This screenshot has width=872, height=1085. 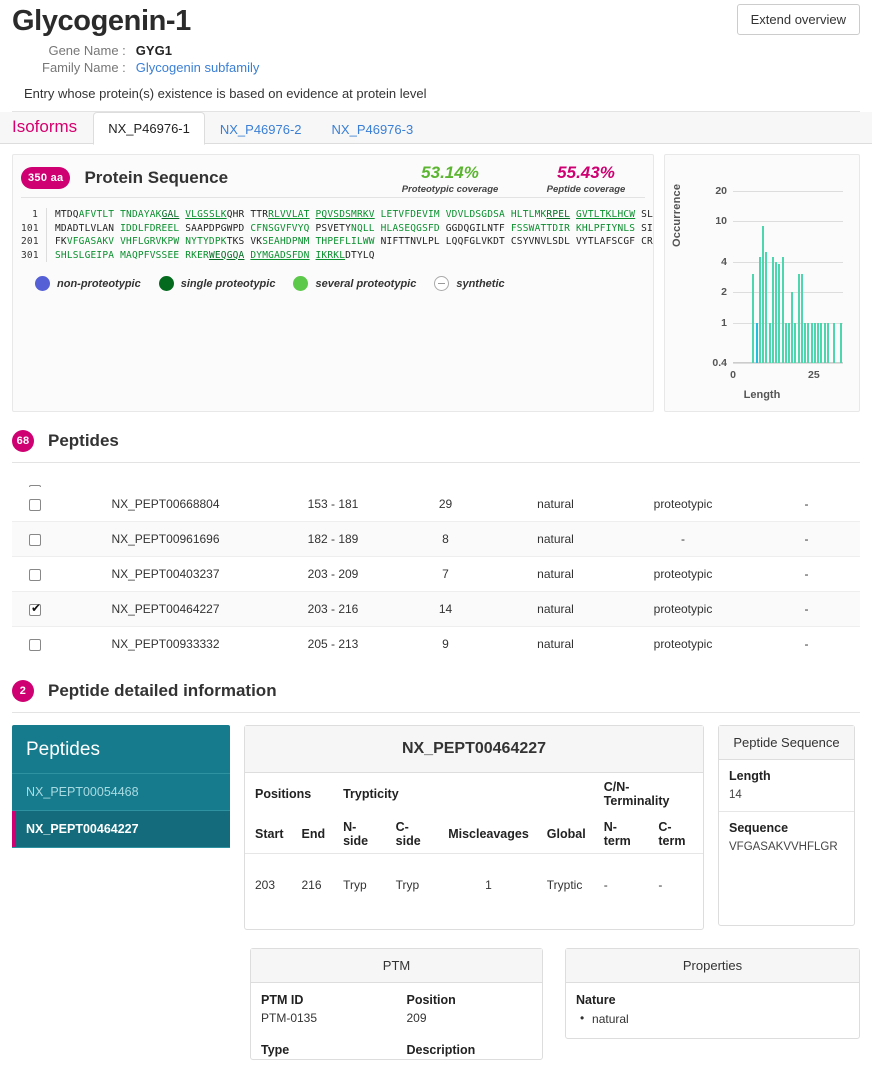 I want to click on peptide-length-label: Length, so click(x=750, y=776).